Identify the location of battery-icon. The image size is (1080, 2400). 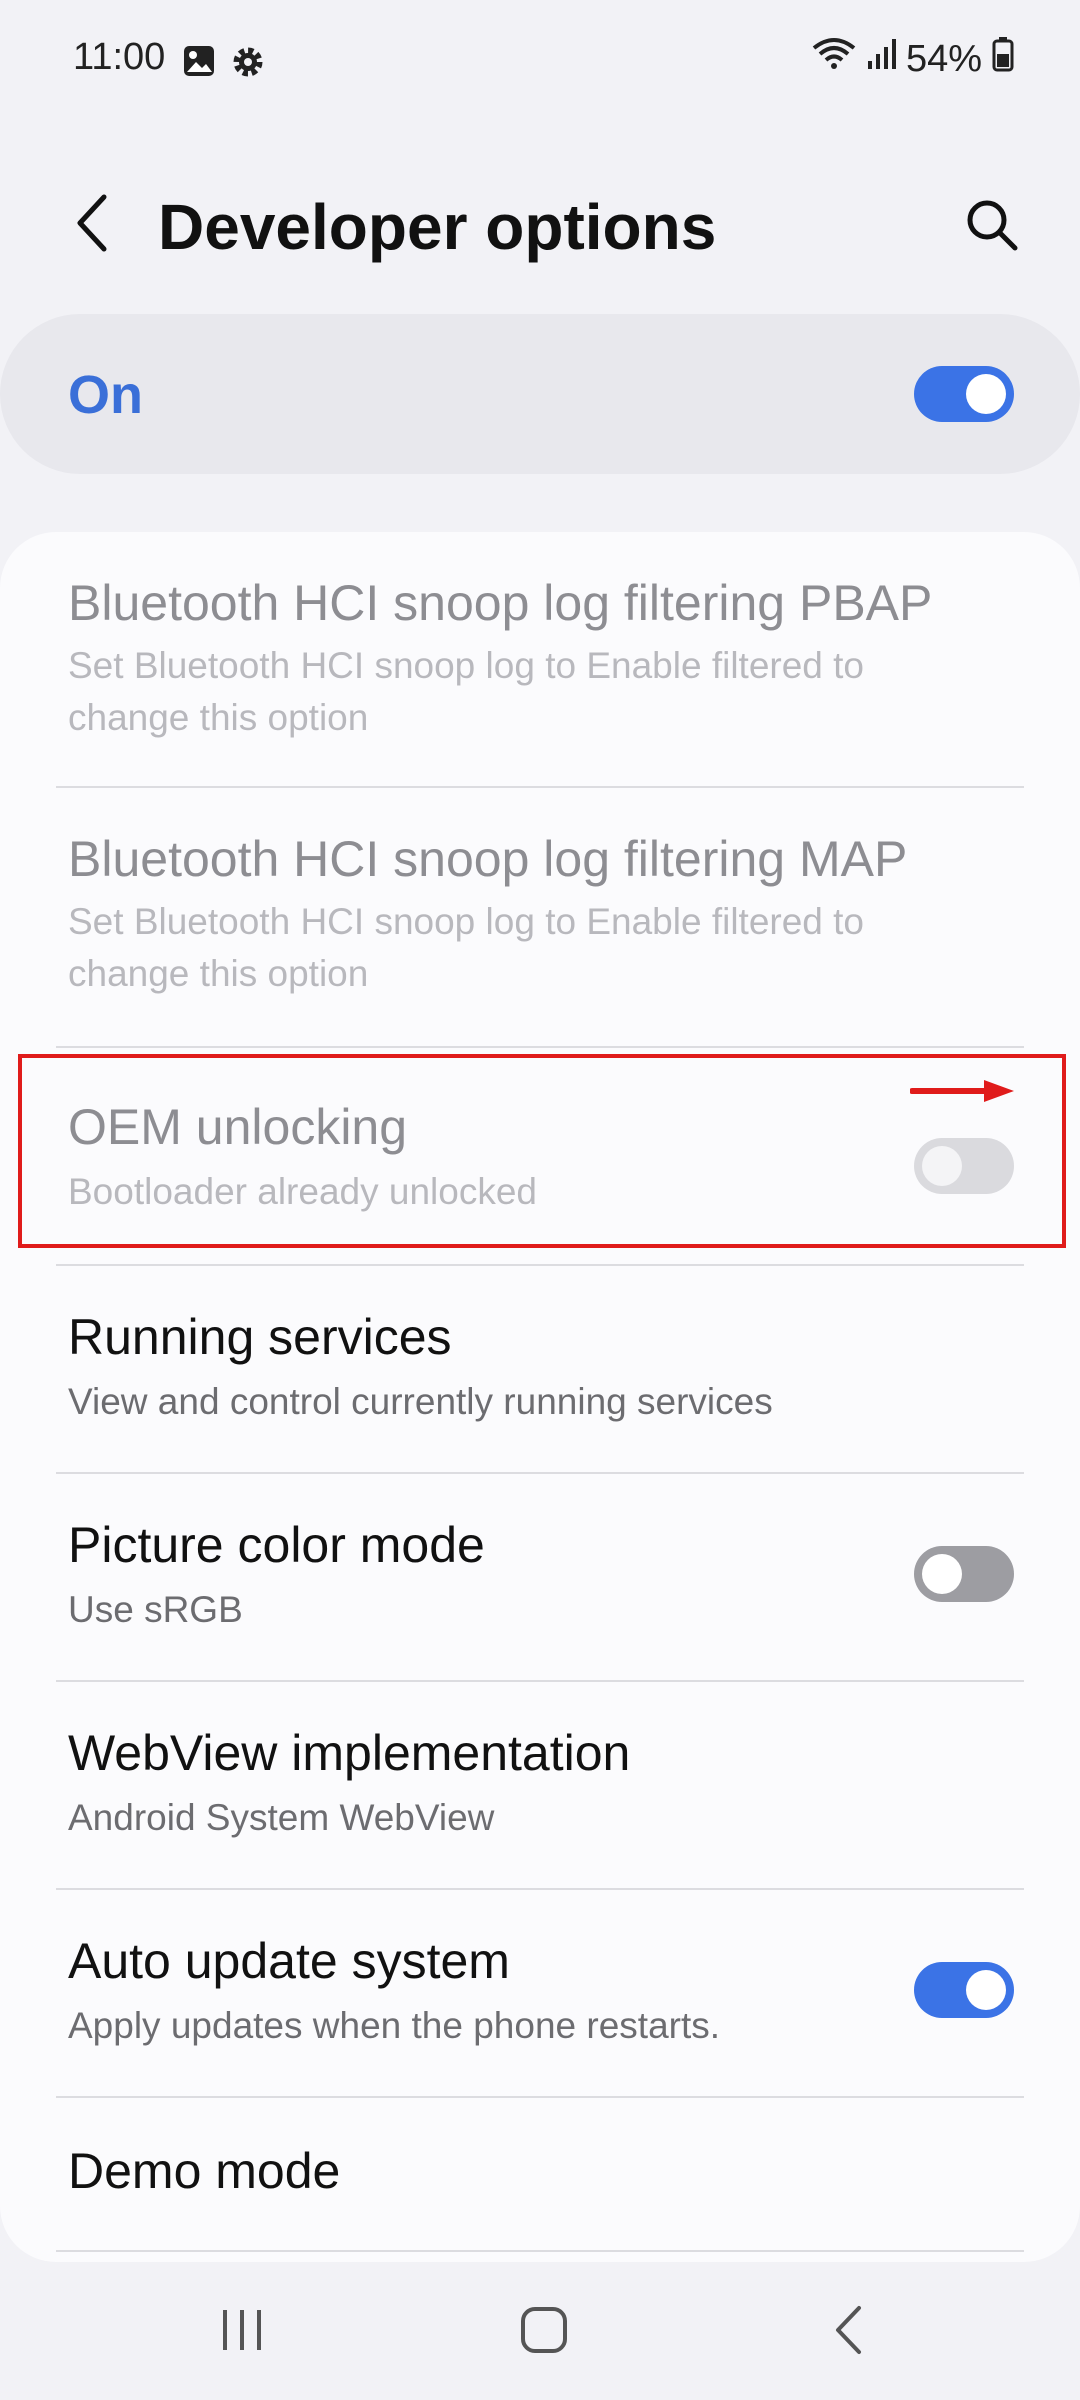
(1003, 59).